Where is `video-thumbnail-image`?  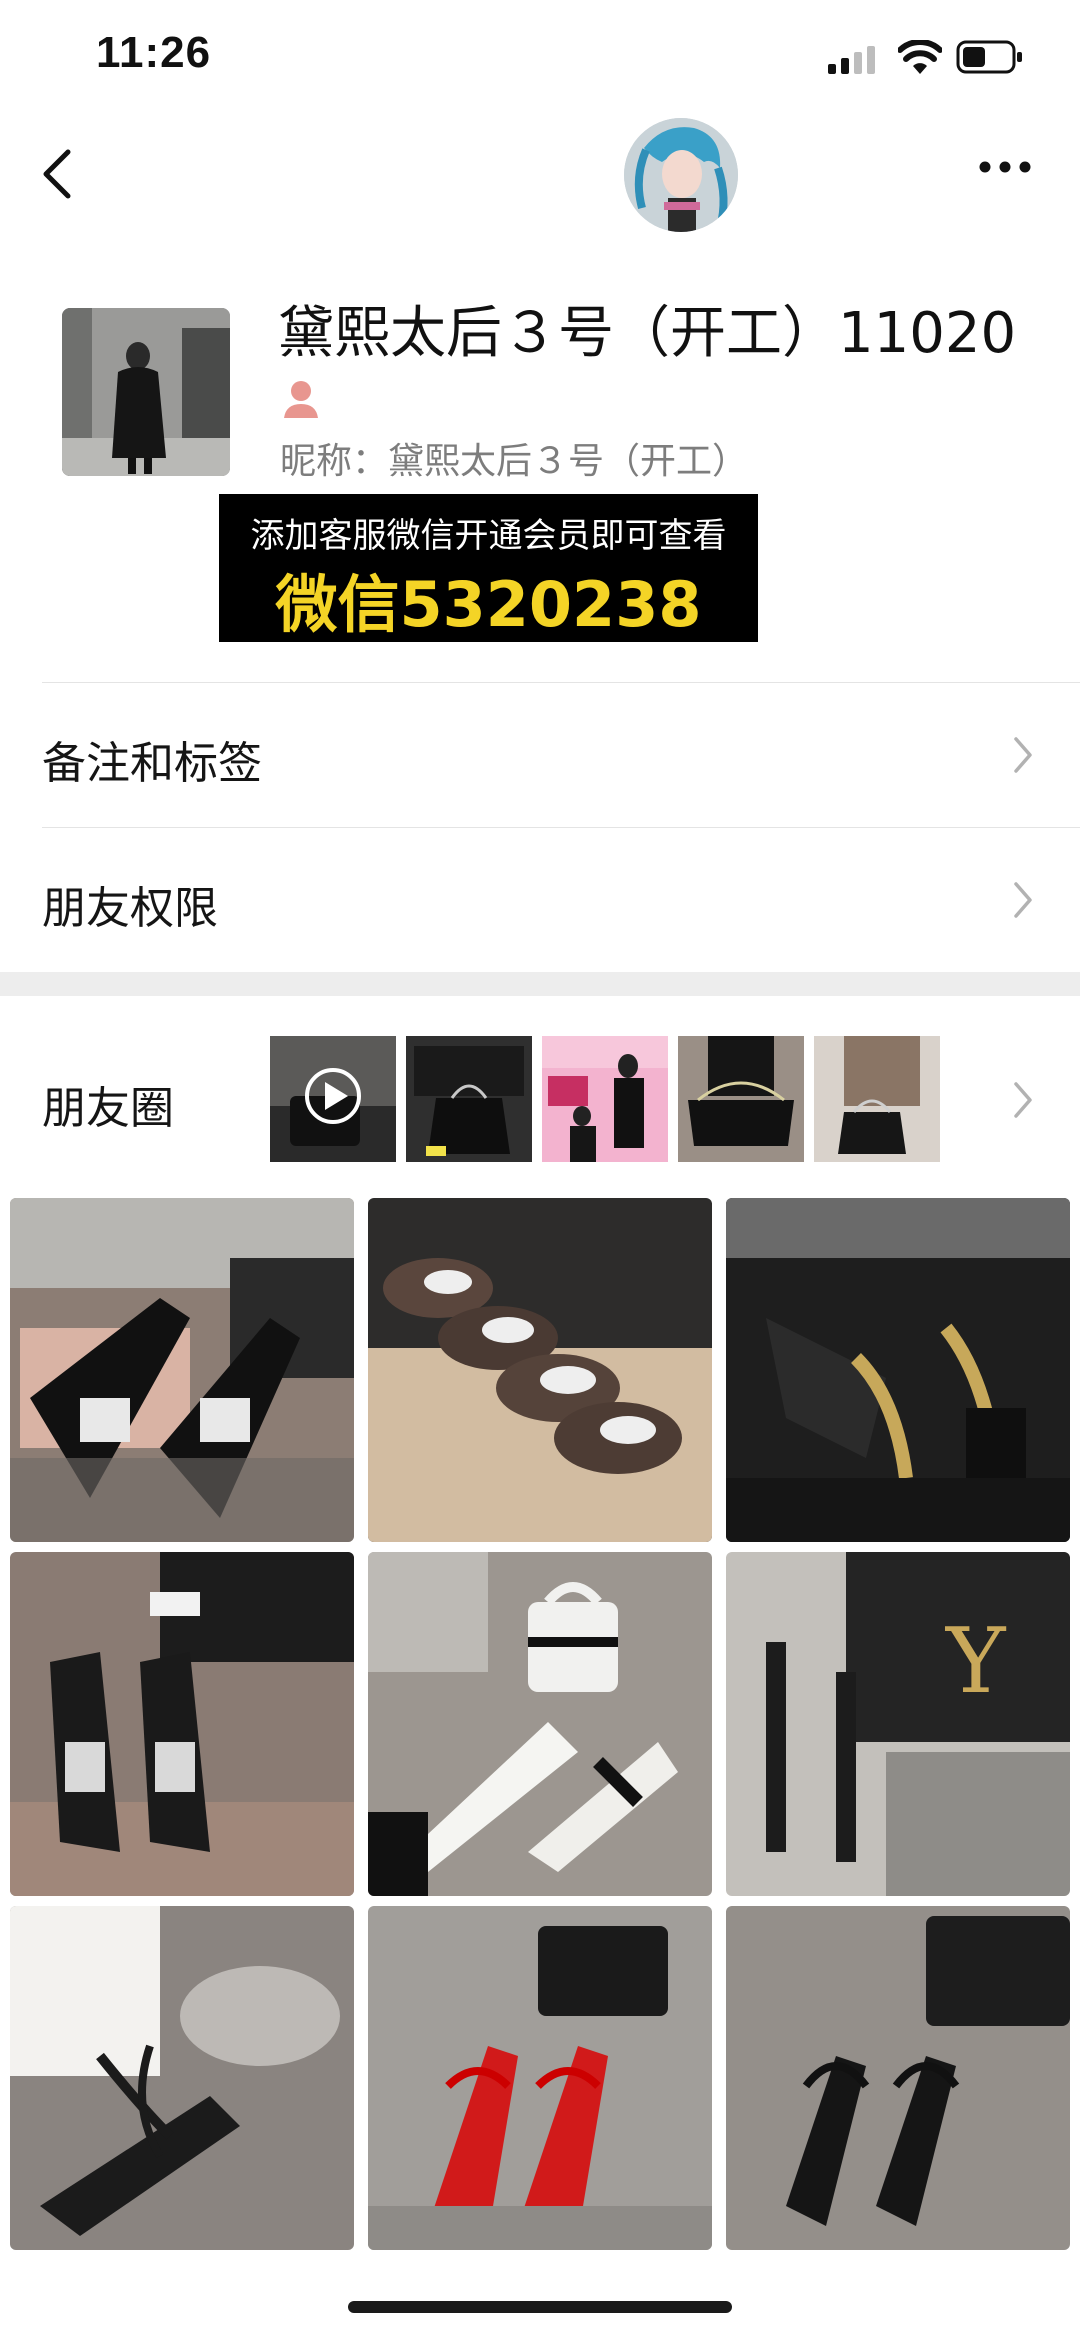 video-thumbnail-image is located at coordinates (333, 1099).